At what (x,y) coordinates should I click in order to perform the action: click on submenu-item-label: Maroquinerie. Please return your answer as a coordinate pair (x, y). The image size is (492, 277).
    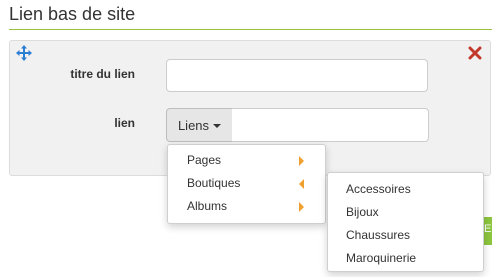
    Looking at the image, I should click on (381, 258).